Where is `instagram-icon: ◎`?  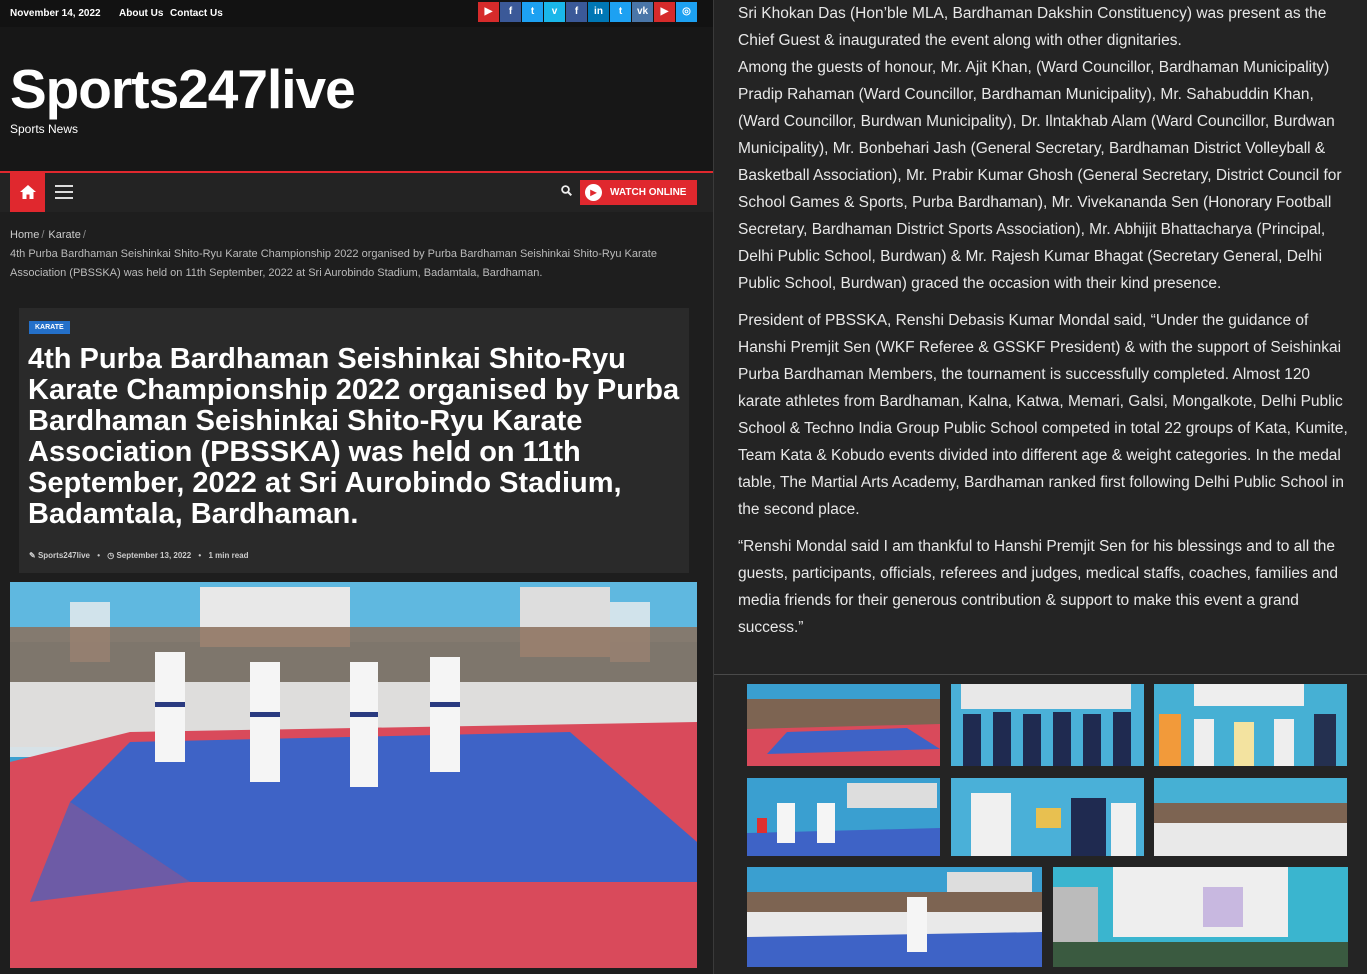 instagram-icon: ◎ is located at coordinates (686, 12).